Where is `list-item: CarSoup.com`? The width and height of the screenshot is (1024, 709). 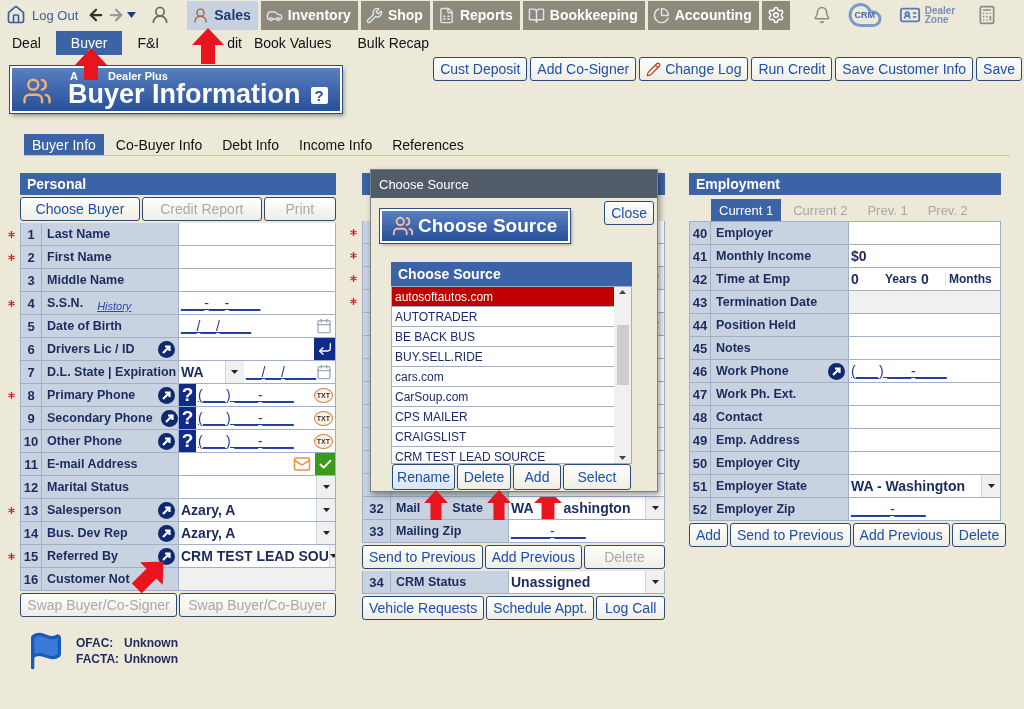 list-item: CarSoup.com is located at coordinates (503, 397).